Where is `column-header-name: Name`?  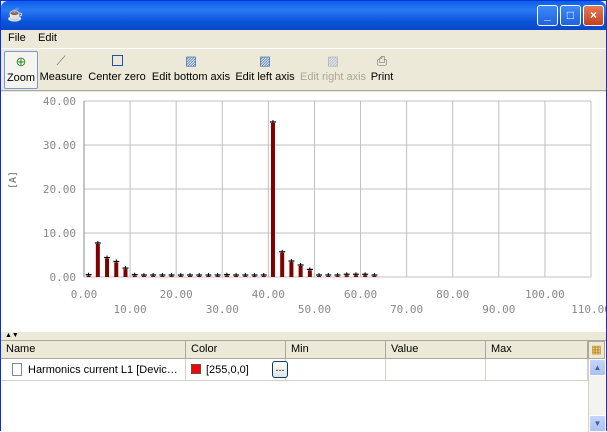
column-header-name: Name is located at coordinates (93, 350).